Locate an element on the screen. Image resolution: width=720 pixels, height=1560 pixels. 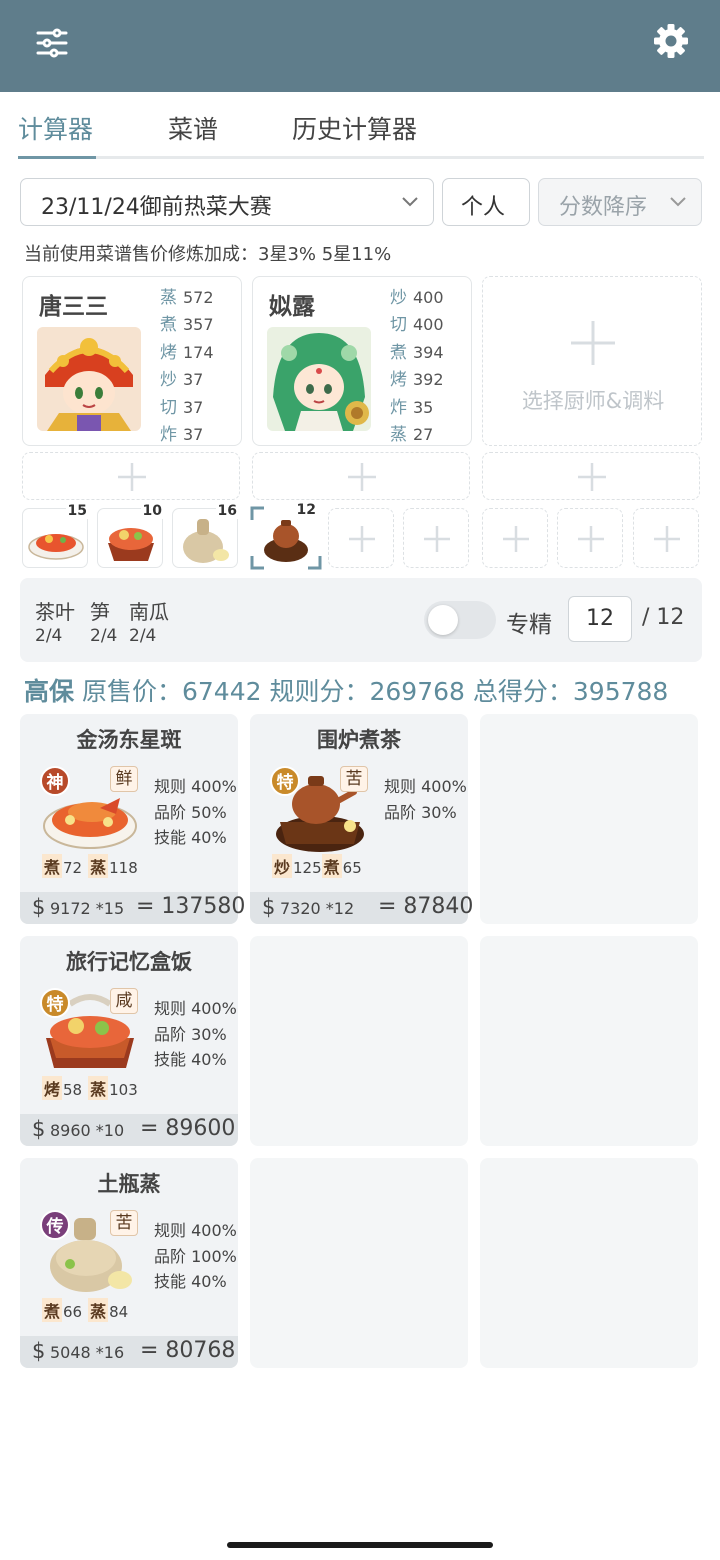
grade-badge: 传 is located at coordinates (55, 1225).